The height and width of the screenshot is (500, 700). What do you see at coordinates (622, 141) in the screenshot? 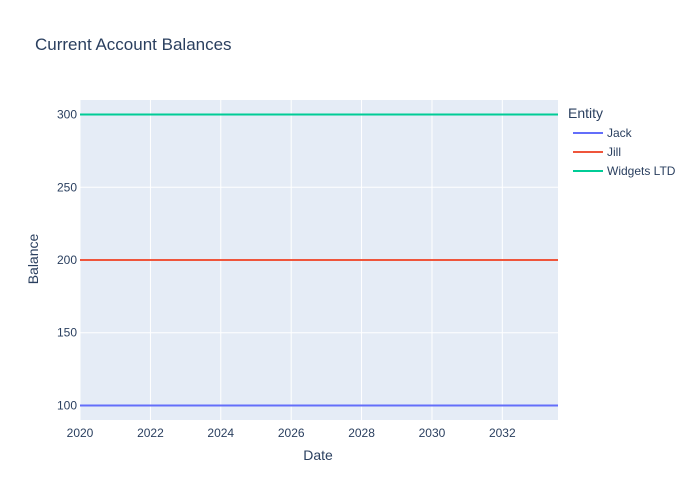
I see `legend: Entity Jack Jill Widgets LTD` at bounding box center [622, 141].